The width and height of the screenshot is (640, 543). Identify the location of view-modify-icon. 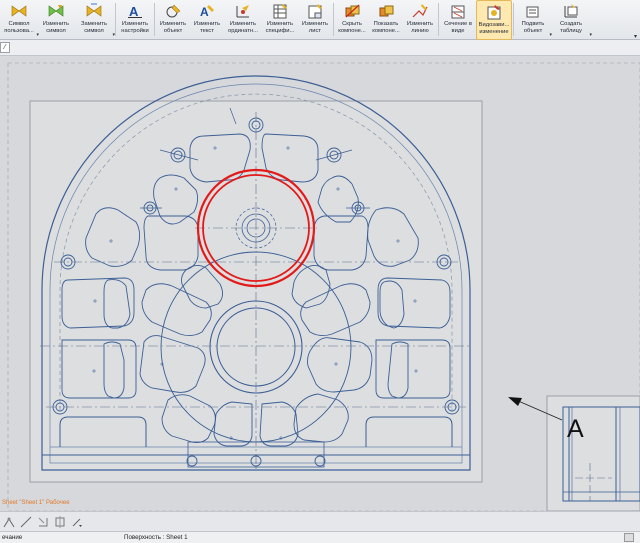
(494, 12).